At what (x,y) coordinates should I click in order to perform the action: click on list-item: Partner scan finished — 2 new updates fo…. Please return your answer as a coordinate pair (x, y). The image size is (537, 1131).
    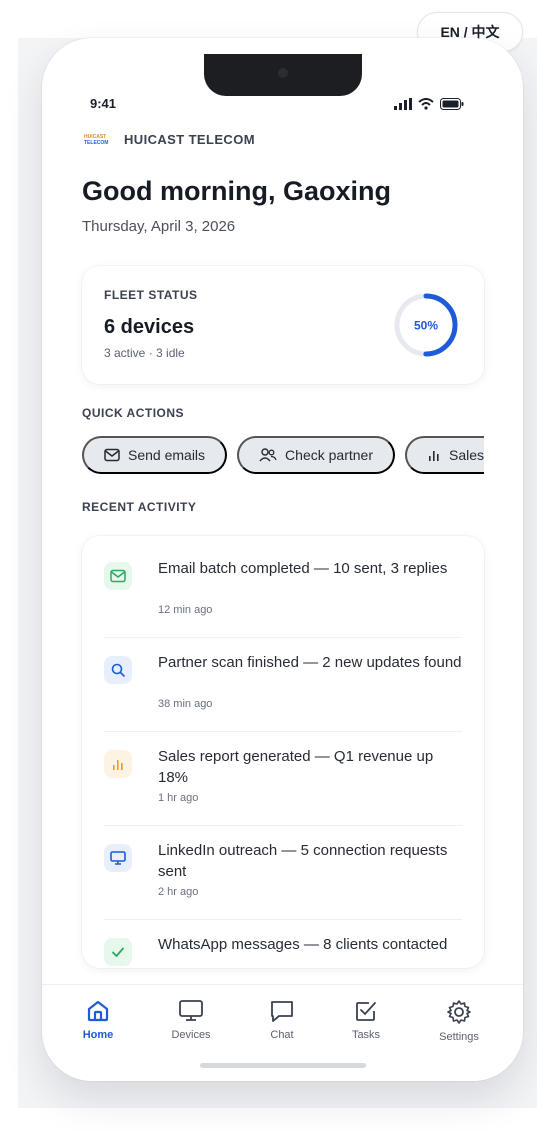
    Looking at the image, I should click on (283, 685).